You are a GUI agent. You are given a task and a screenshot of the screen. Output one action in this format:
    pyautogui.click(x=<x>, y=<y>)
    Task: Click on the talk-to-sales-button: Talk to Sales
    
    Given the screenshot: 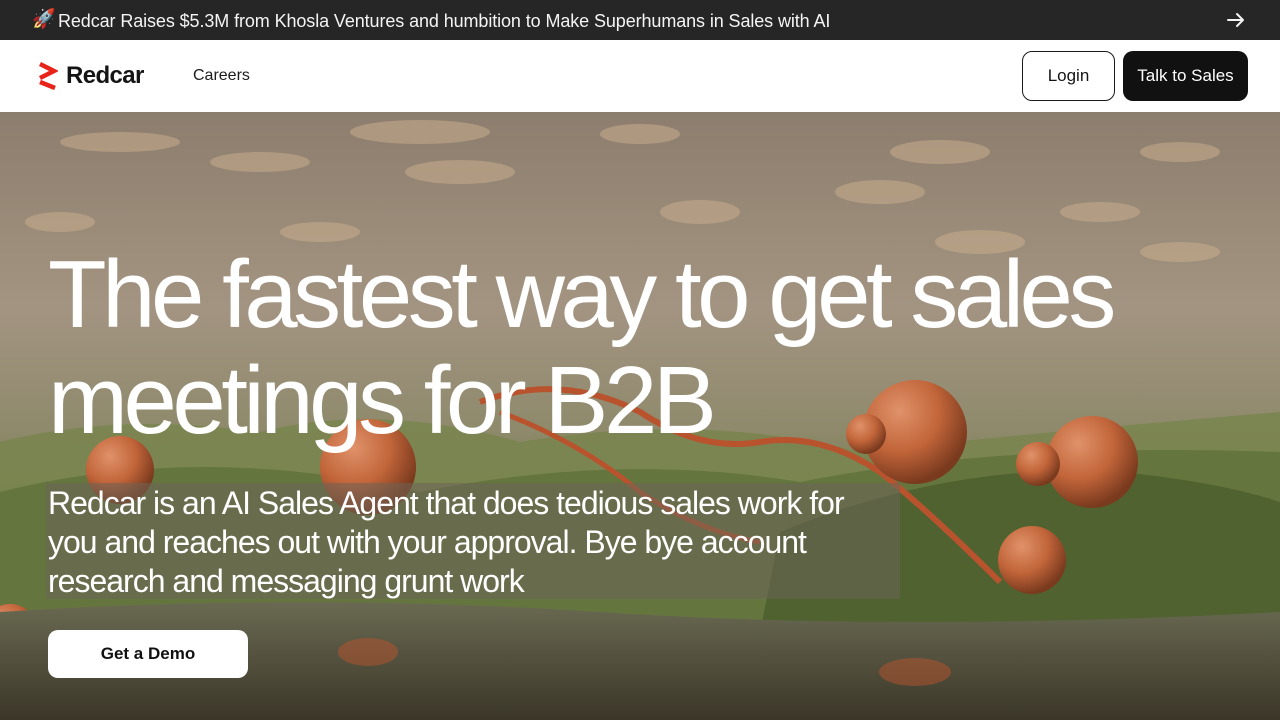 What is the action you would take?
    pyautogui.click(x=1185, y=76)
    